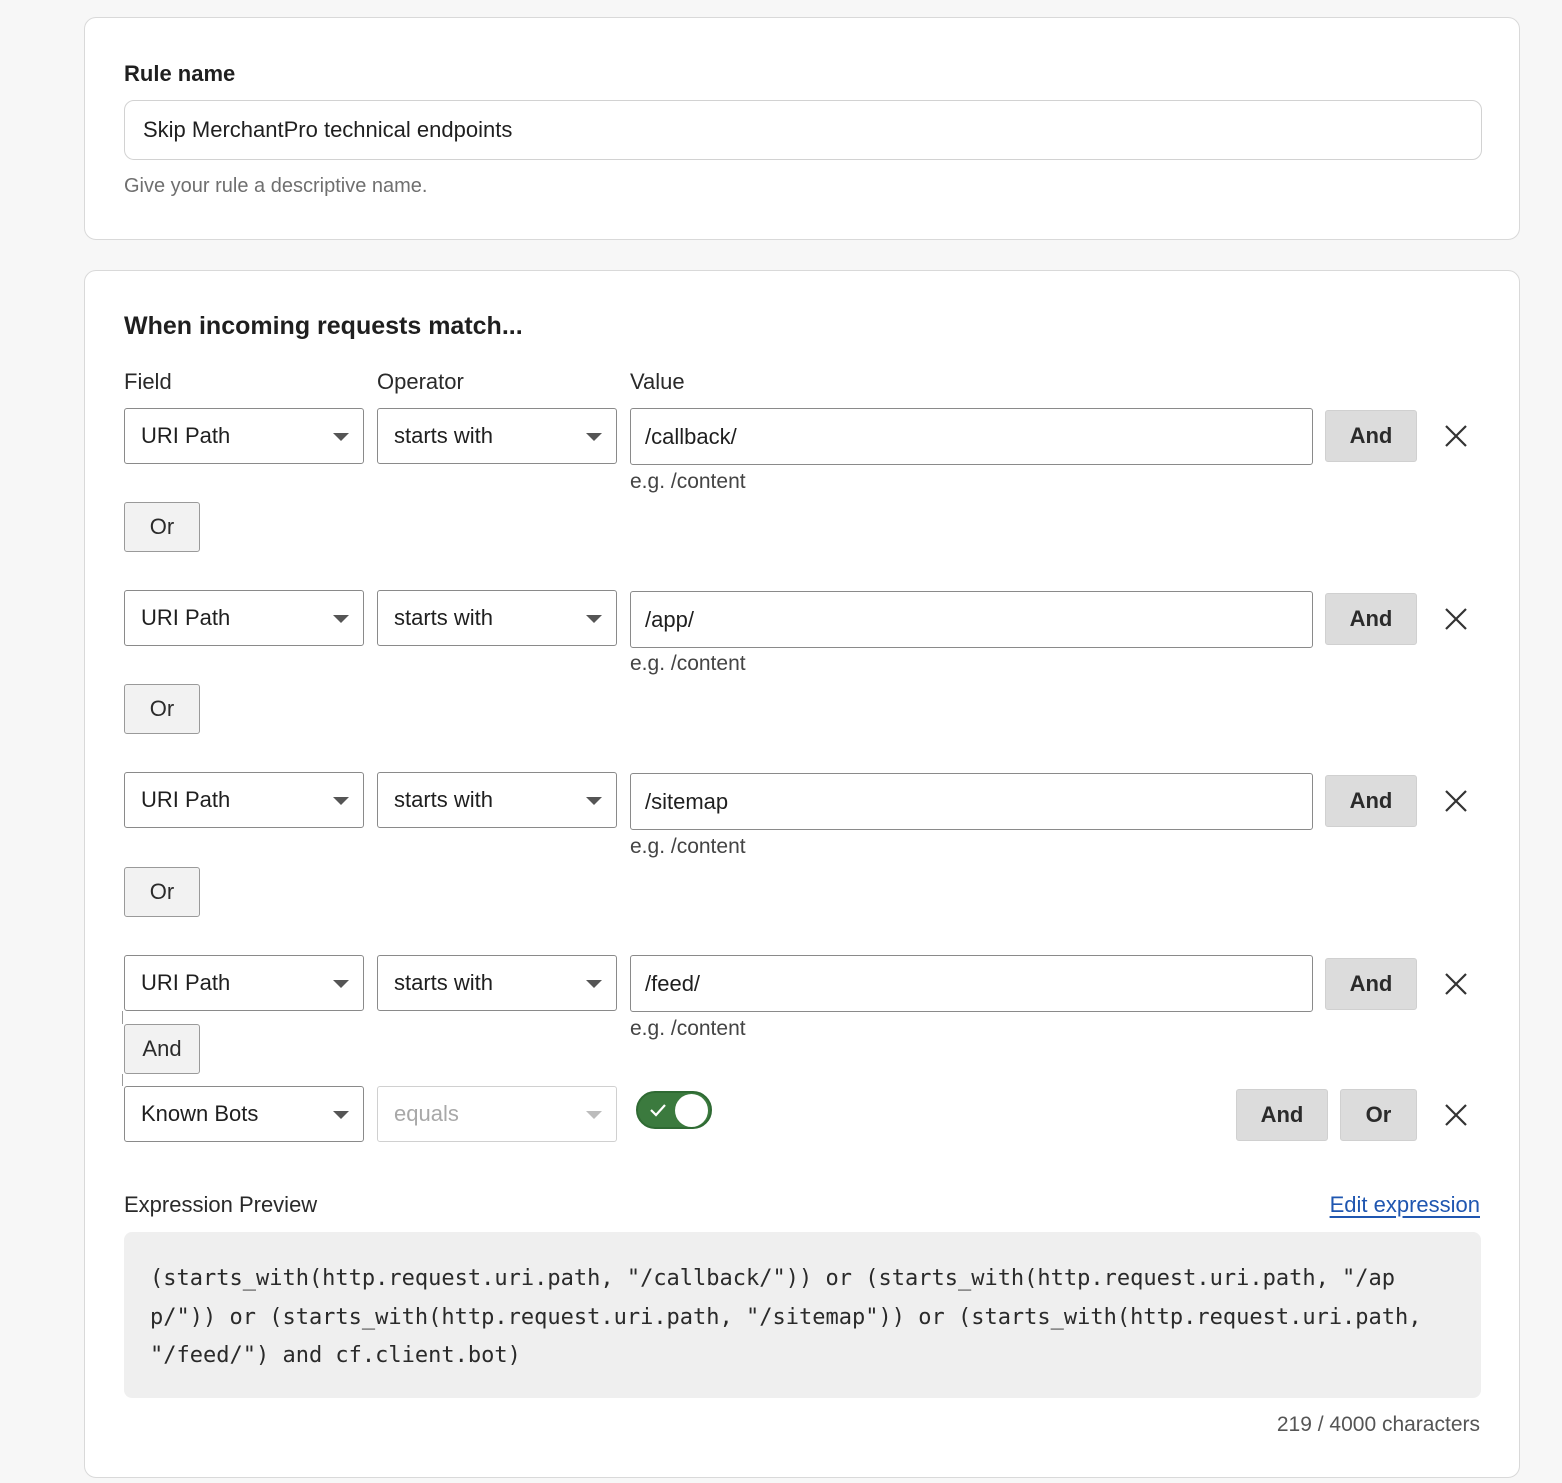  Describe the element at coordinates (1378, 1115) in the screenshot. I see `add-or-button: Or` at that location.